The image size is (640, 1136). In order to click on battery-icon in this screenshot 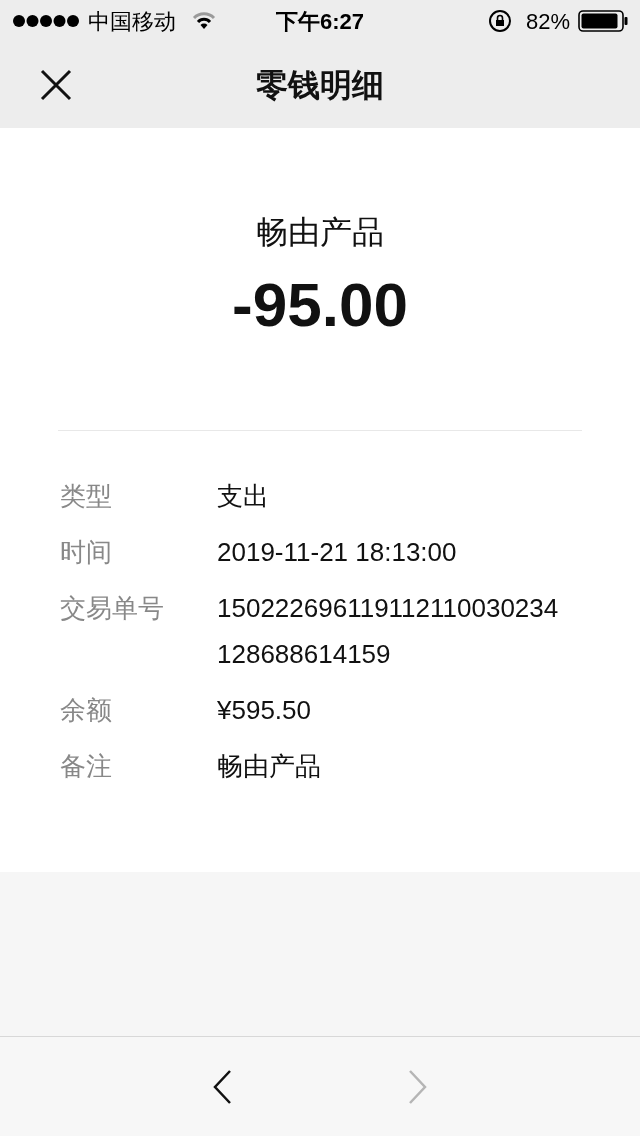, I will do `click(603, 21)`.